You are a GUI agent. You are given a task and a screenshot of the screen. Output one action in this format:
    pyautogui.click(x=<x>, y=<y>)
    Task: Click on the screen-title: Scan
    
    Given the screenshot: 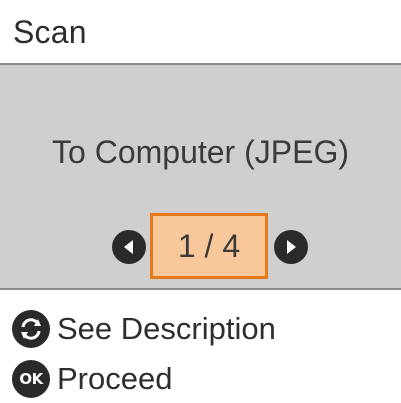 What is the action you would take?
    pyautogui.click(x=50, y=32)
    